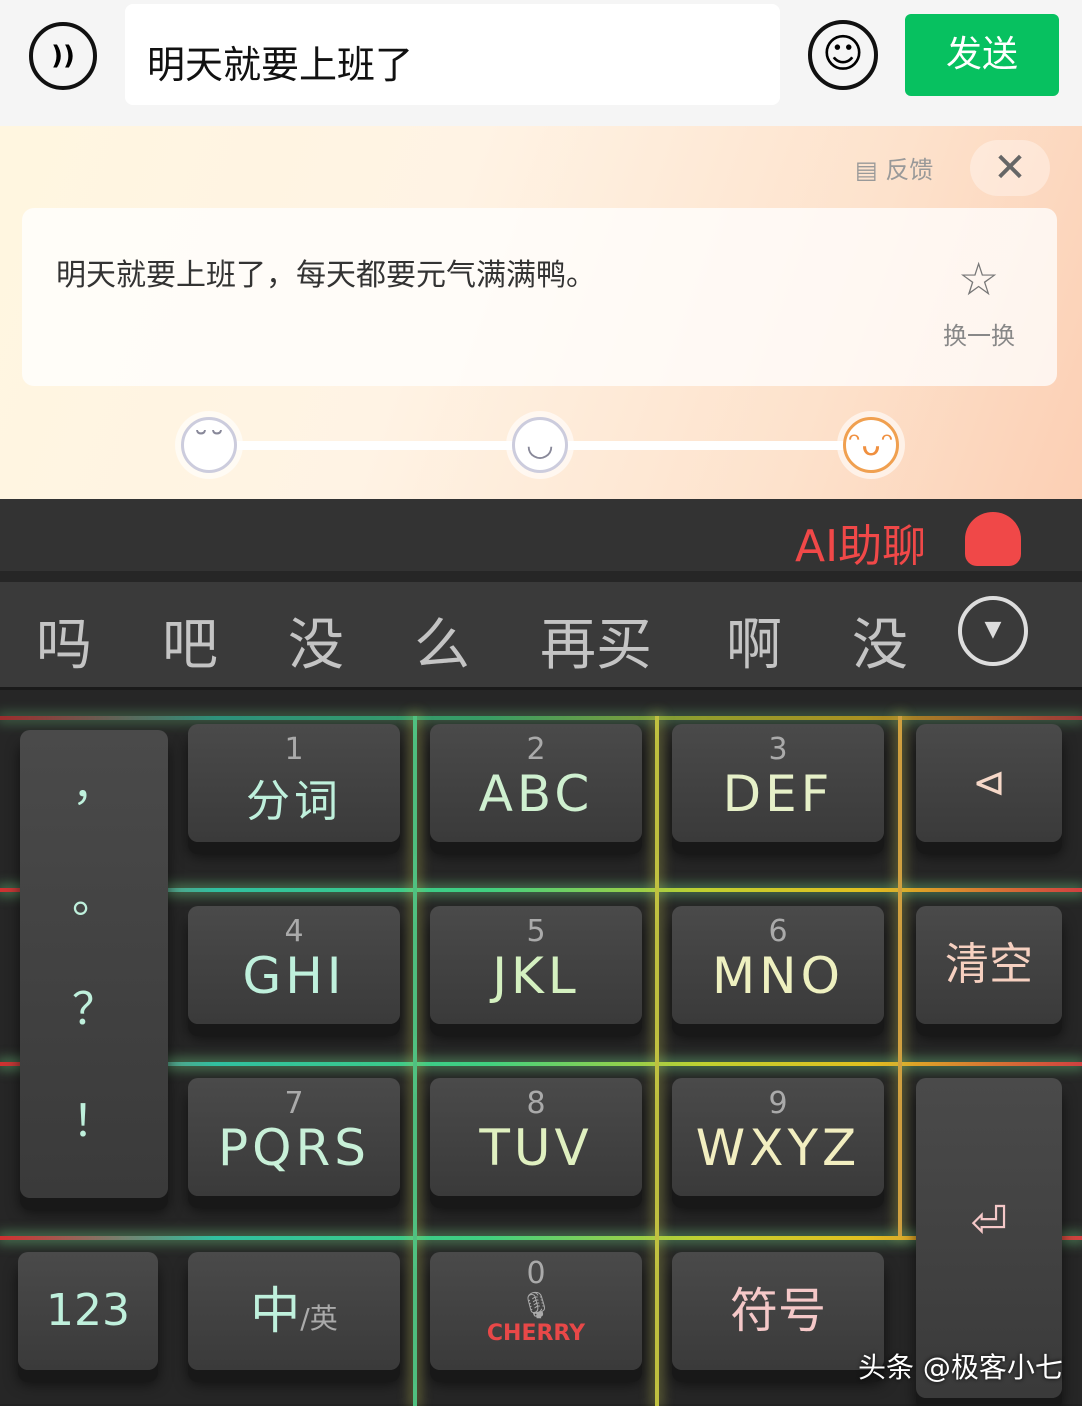 The image size is (1082, 1406). What do you see at coordinates (778, 931) in the screenshot?
I see `key-number: 6` at bounding box center [778, 931].